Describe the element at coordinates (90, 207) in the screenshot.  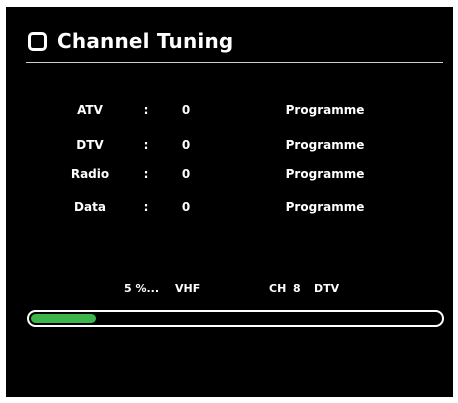
I see `channel-type-label: Data` at that location.